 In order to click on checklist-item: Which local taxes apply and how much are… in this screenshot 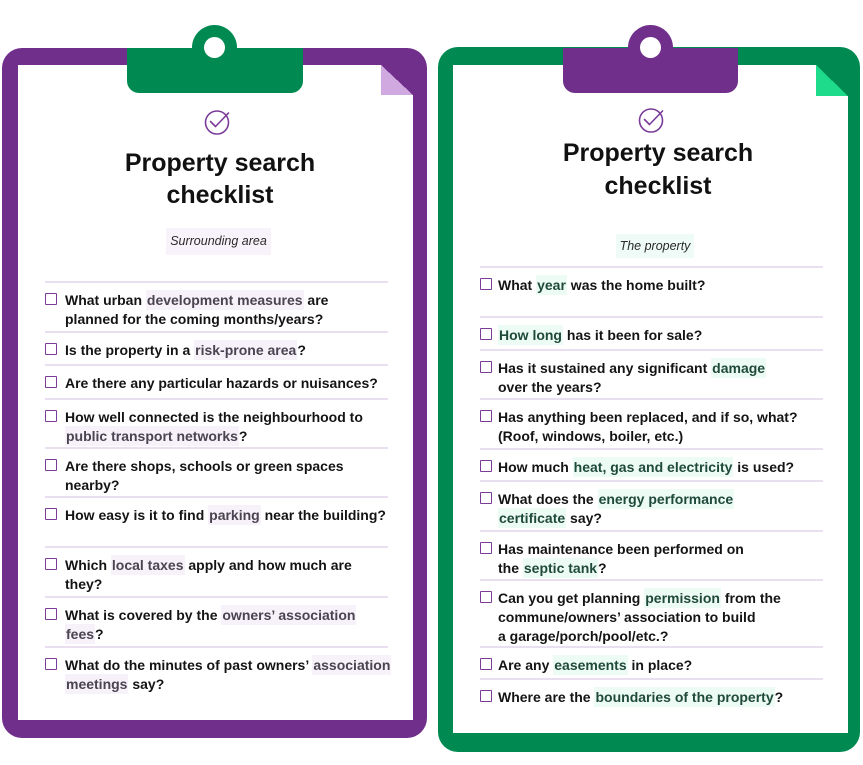, I will do `click(216, 571)`.